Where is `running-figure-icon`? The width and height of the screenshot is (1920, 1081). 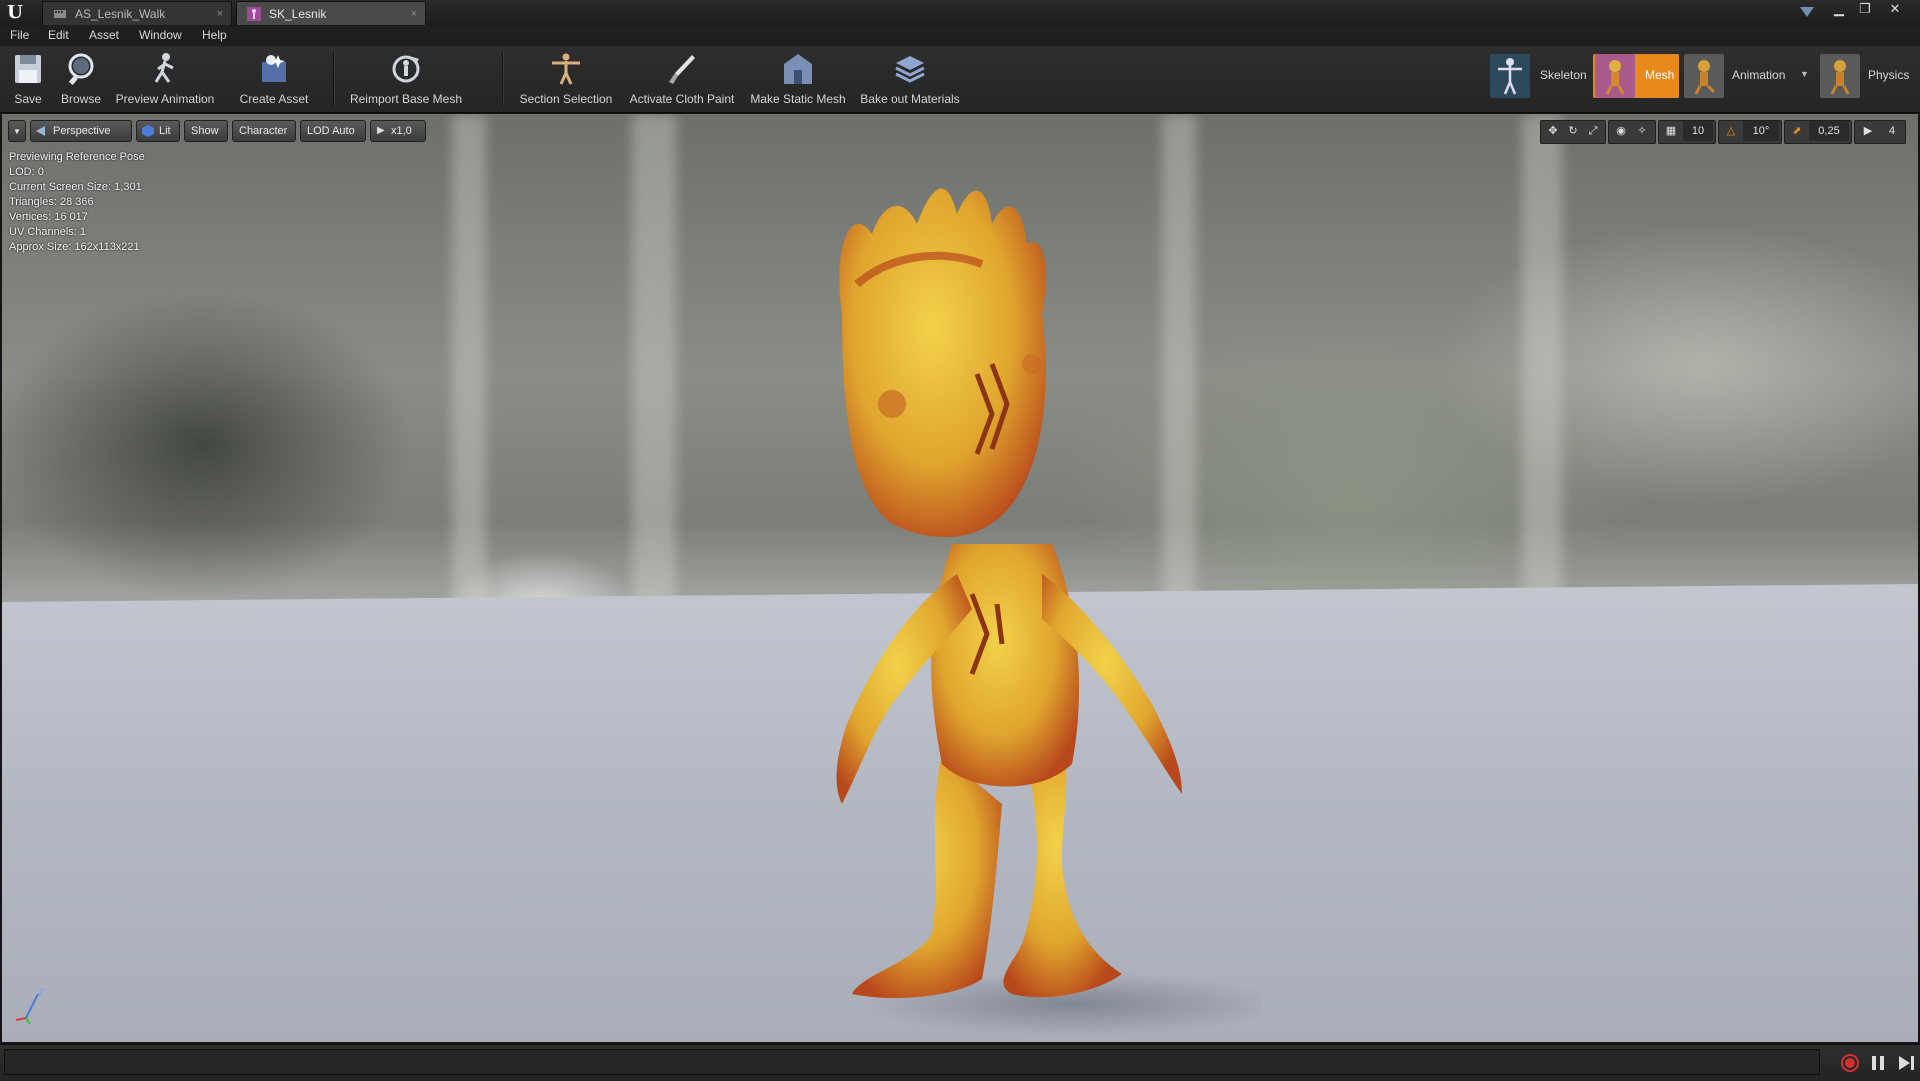
running-figure-icon is located at coordinates (164, 68).